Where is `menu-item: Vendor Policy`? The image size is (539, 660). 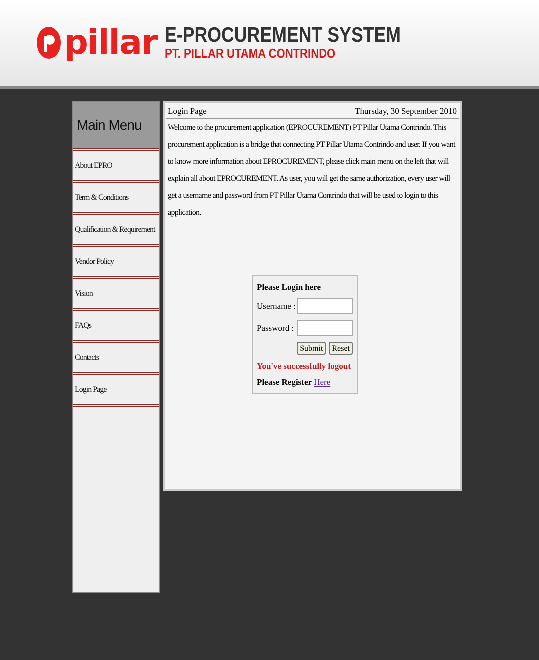
menu-item: Vendor Policy is located at coordinates (116, 260).